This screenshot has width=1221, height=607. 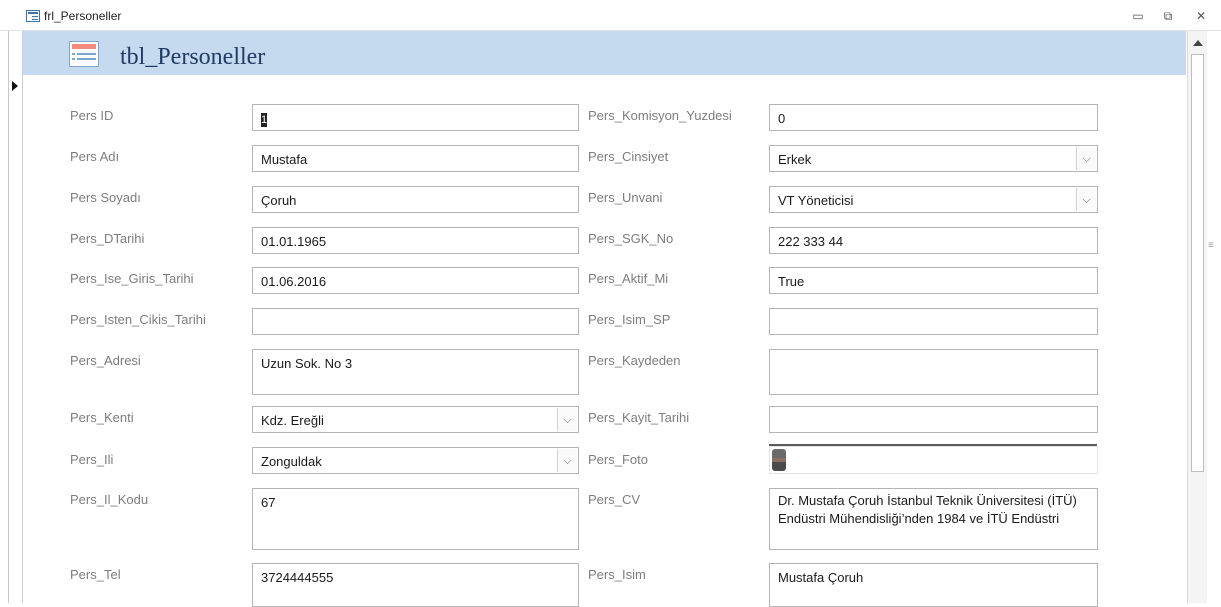 I want to click on pers-cinsiyet-combo: Erkek ⌵, so click(x=933, y=158).